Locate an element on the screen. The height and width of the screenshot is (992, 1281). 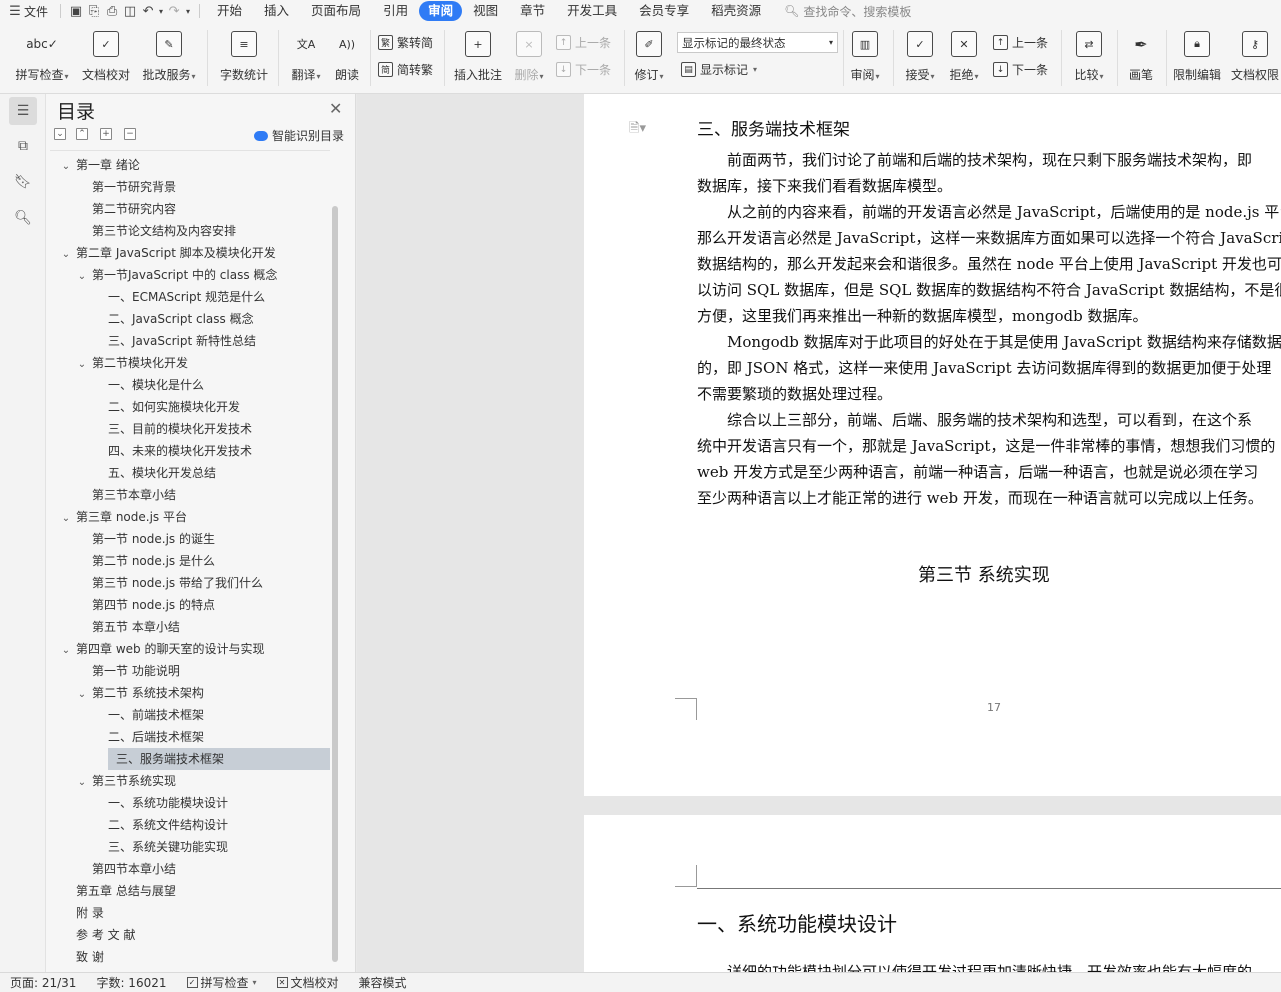
word-count-indicator: 字数: 16021 is located at coordinates (131, 982).